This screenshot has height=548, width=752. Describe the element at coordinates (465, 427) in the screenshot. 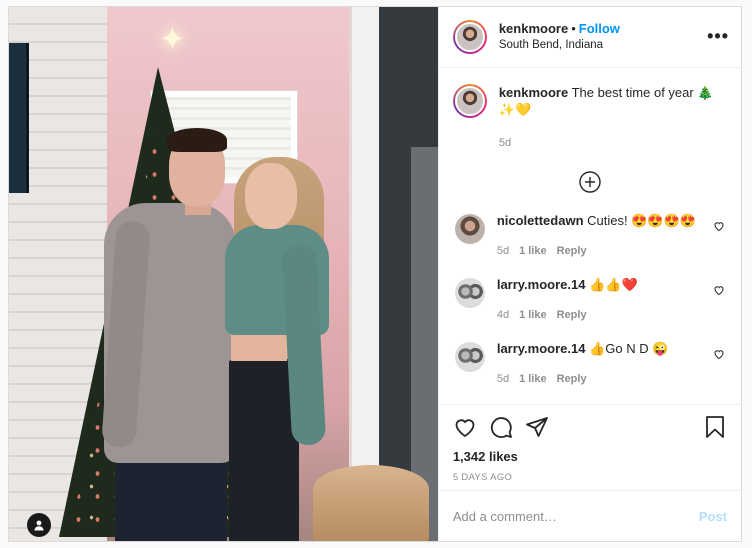

I see `heart-icon` at that location.